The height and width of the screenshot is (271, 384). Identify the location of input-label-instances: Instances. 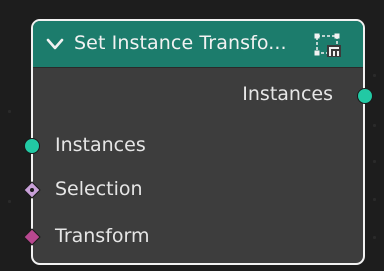
(100, 145).